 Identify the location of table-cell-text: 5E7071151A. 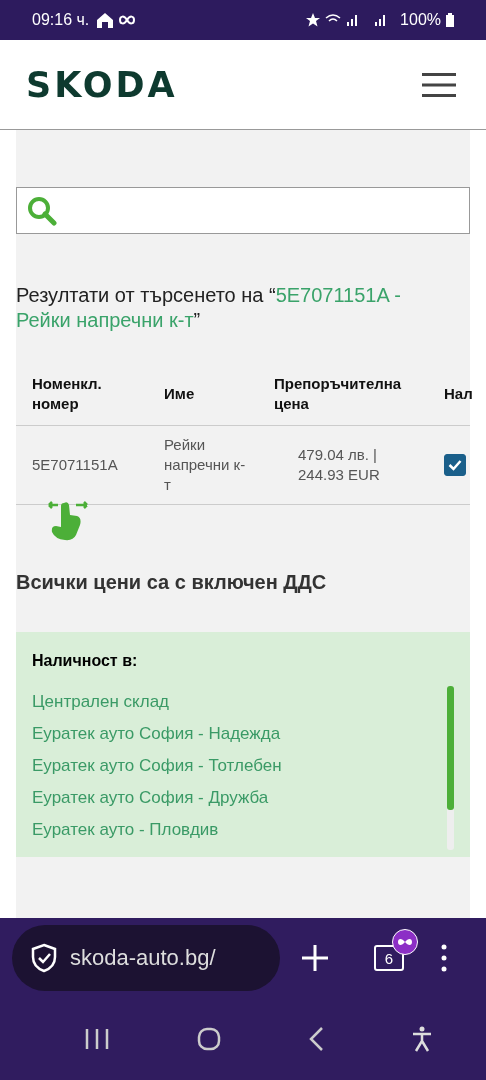
(75, 465).